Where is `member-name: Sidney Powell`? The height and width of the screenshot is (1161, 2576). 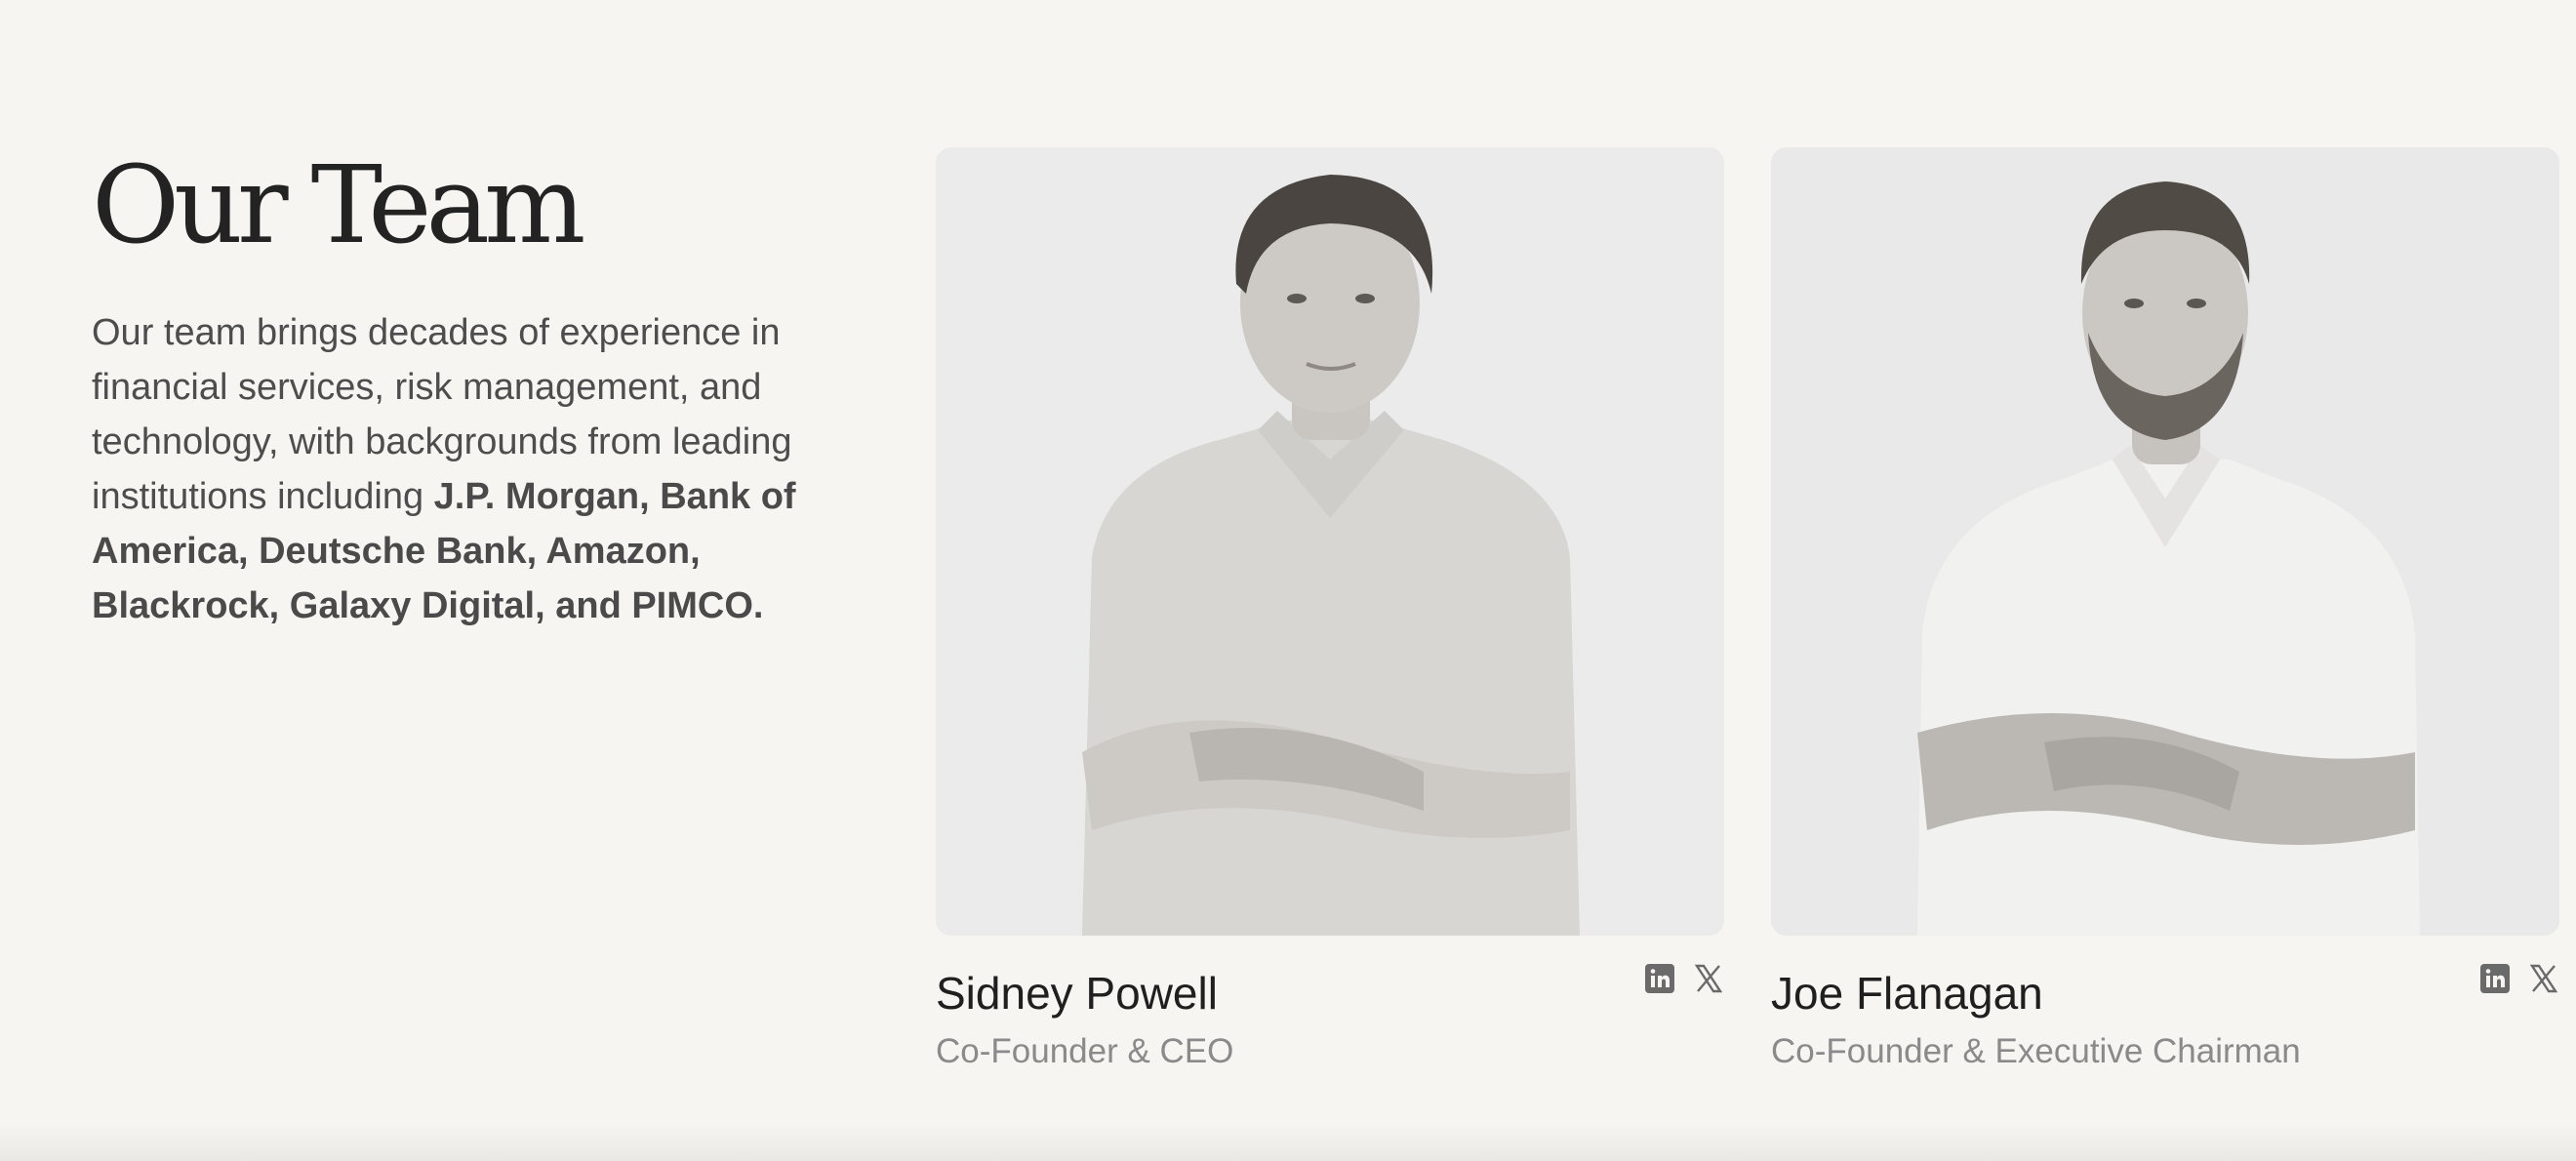
member-name: Sidney Powell is located at coordinates (1077, 993).